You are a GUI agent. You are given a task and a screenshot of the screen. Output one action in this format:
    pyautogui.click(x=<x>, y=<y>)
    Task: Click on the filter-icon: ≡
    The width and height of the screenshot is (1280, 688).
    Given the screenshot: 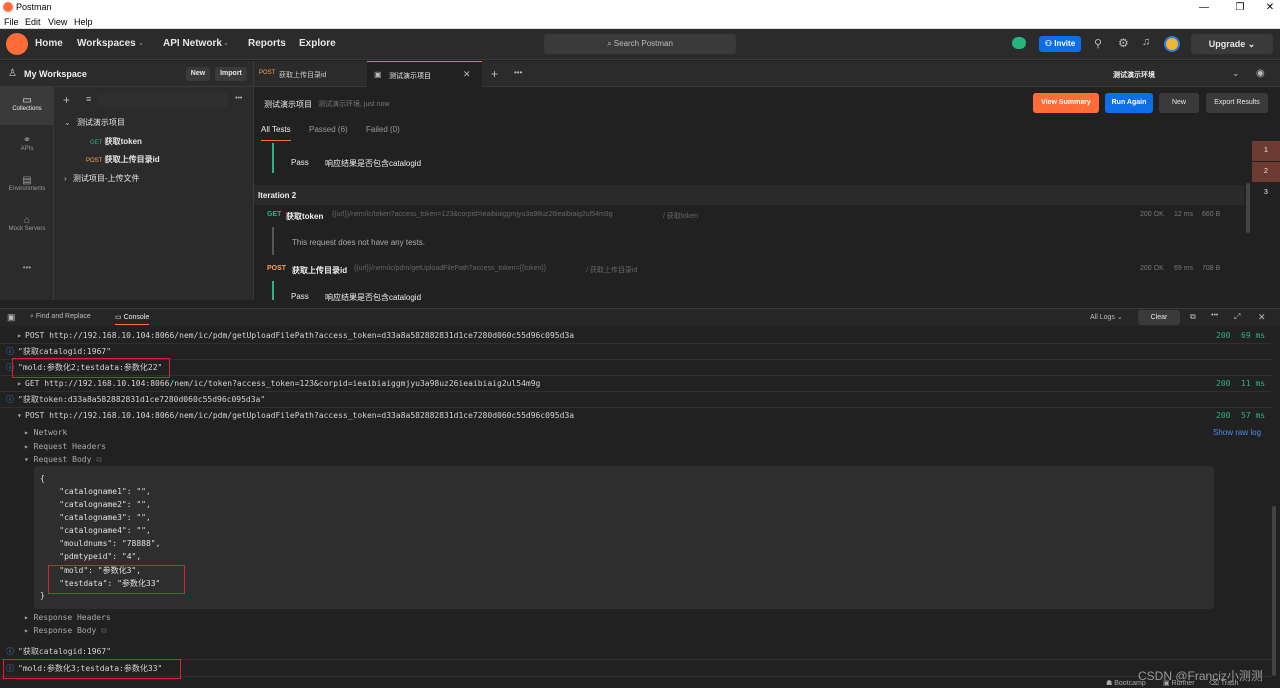 What is the action you would take?
    pyautogui.click(x=88, y=99)
    